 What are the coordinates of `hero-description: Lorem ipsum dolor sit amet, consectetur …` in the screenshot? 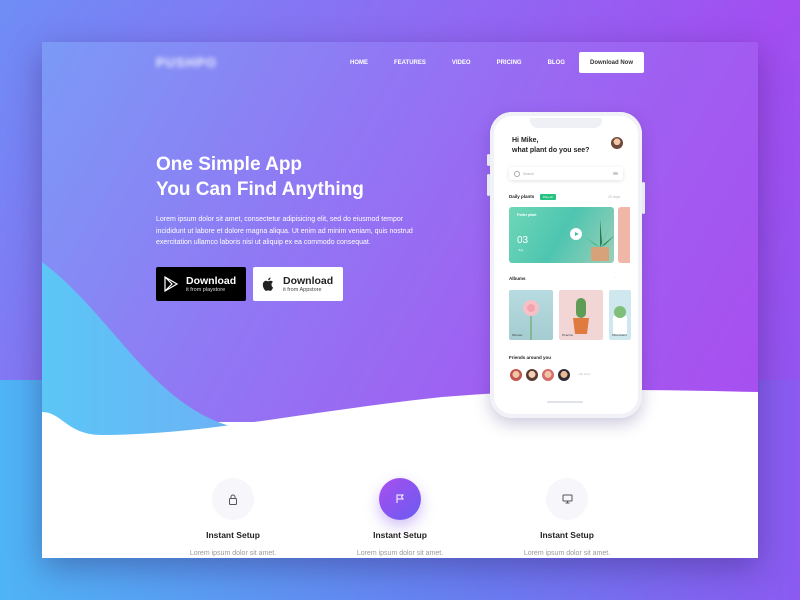 It's located at (284, 231).